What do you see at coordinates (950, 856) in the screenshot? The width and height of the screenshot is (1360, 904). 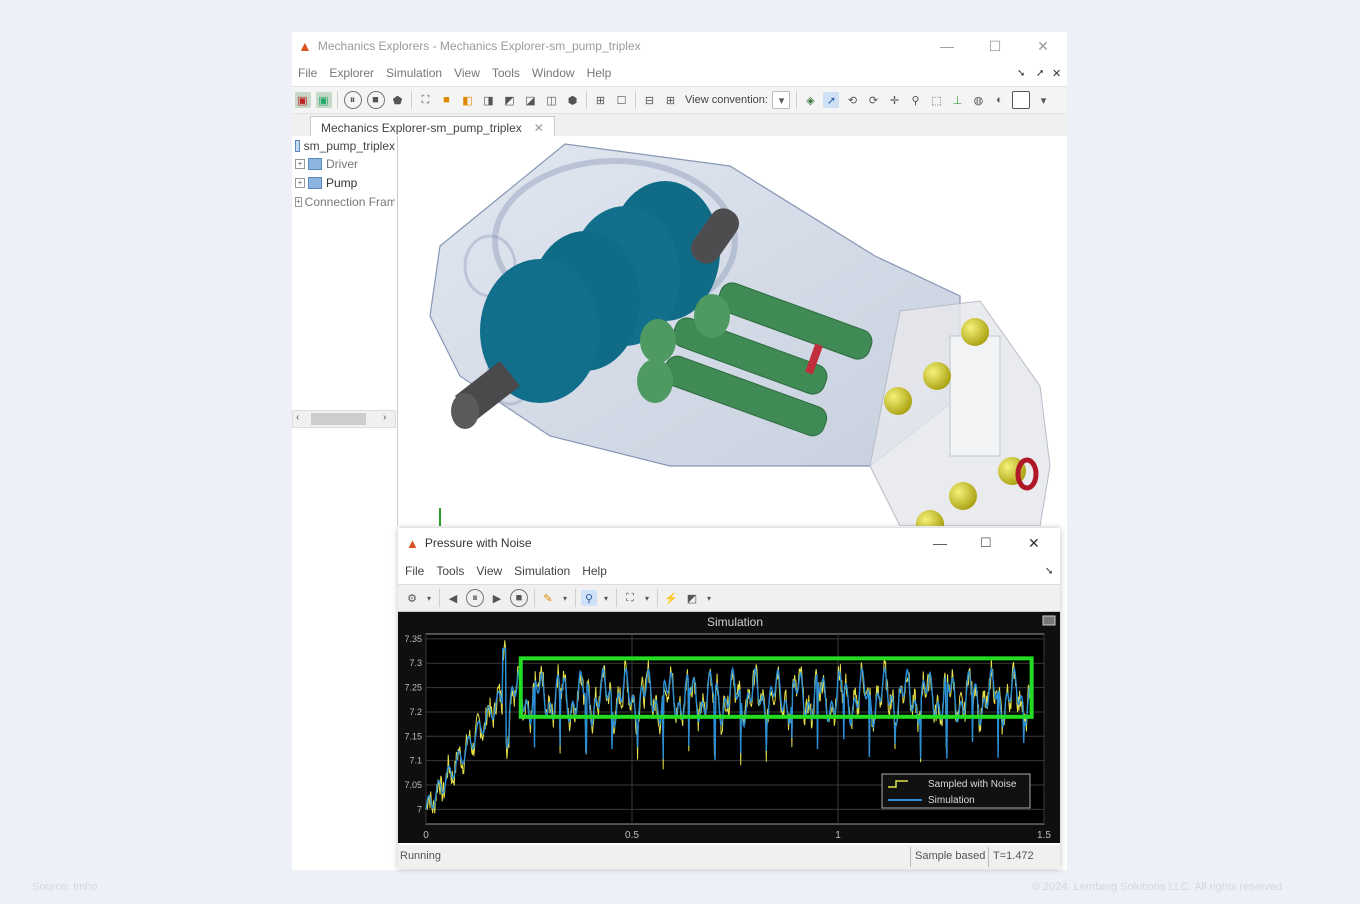 I see `status-sample-mode: Sample based` at bounding box center [950, 856].